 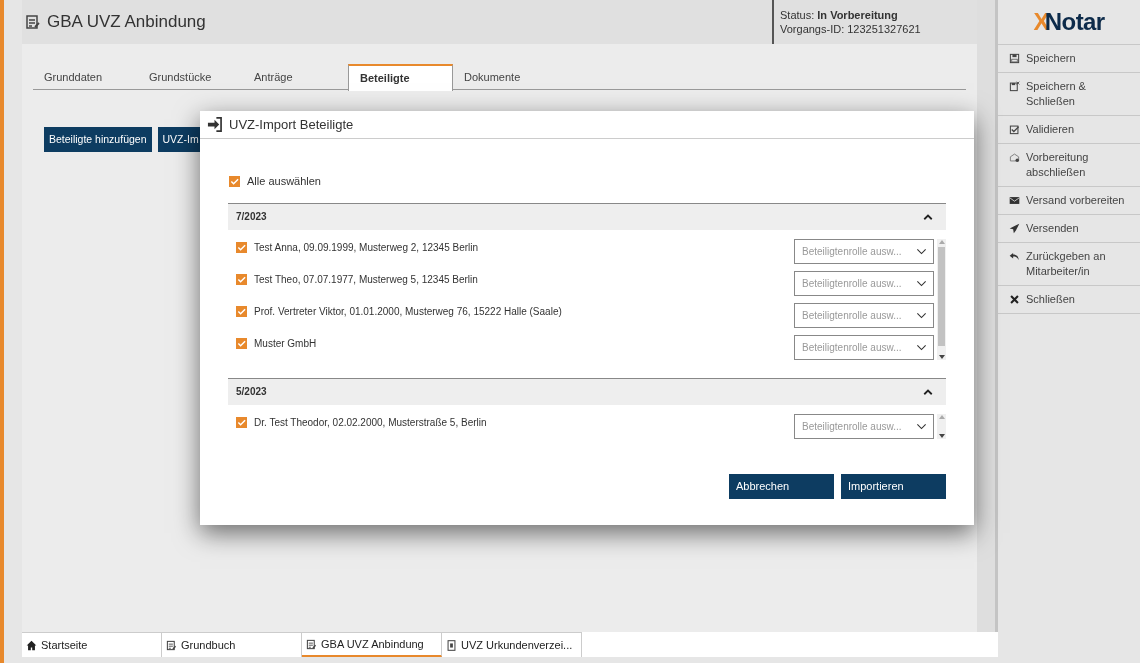 What do you see at coordinates (400, 77) in the screenshot?
I see `tab: Beteiligte` at bounding box center [400, 77].